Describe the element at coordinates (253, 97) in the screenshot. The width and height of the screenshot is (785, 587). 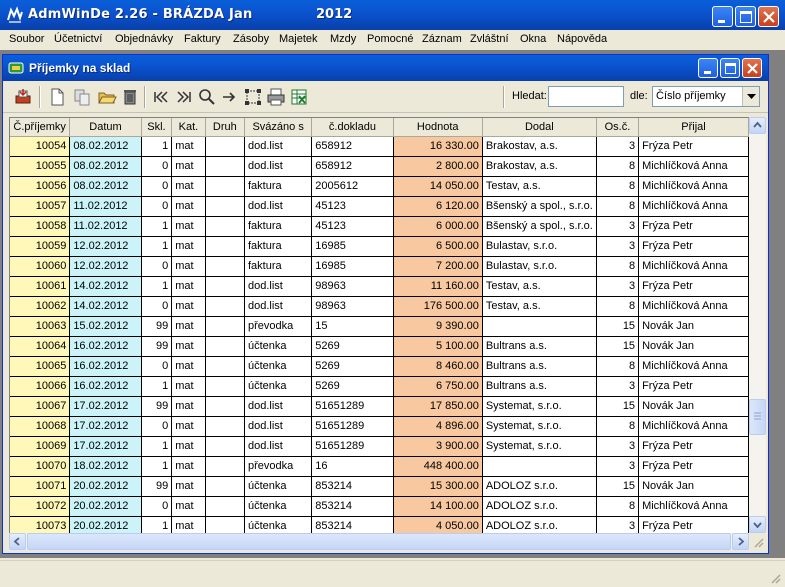
I see `select-range-icon` at that location.